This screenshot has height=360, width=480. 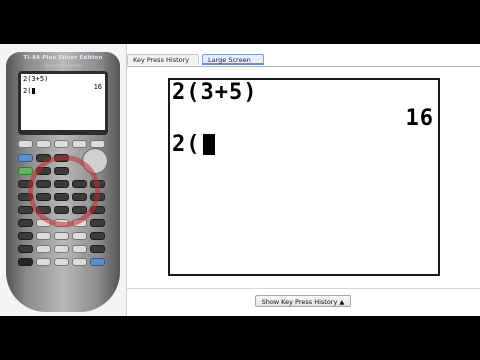 I want to click on key-multiply, so click(x=97, y=223).